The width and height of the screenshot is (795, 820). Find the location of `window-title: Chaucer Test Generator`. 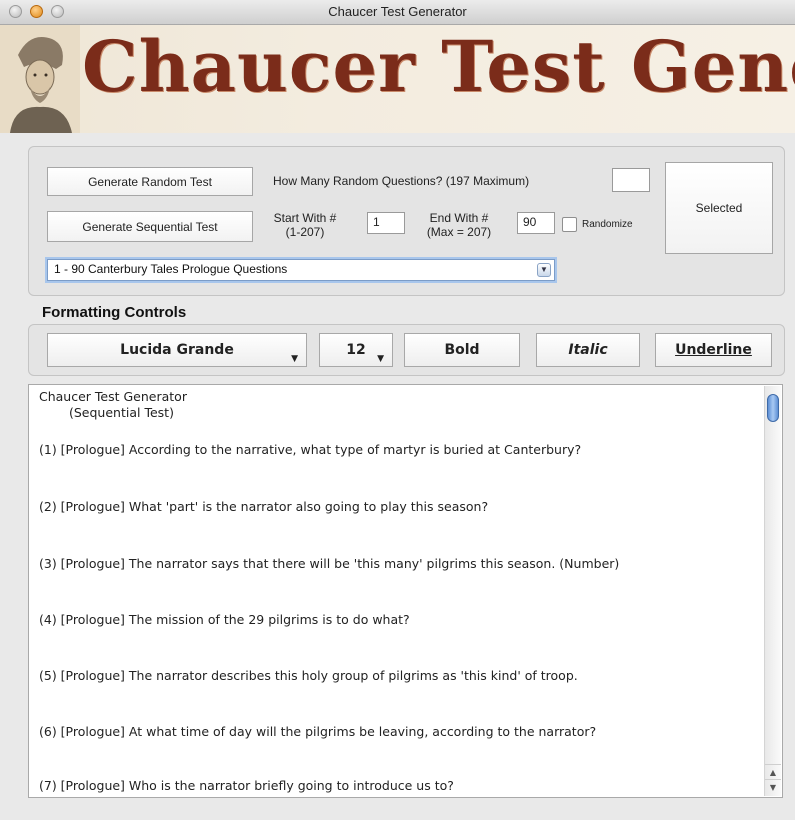

window-title: Chaucer Test Generator is located at coordinates (397, 11).